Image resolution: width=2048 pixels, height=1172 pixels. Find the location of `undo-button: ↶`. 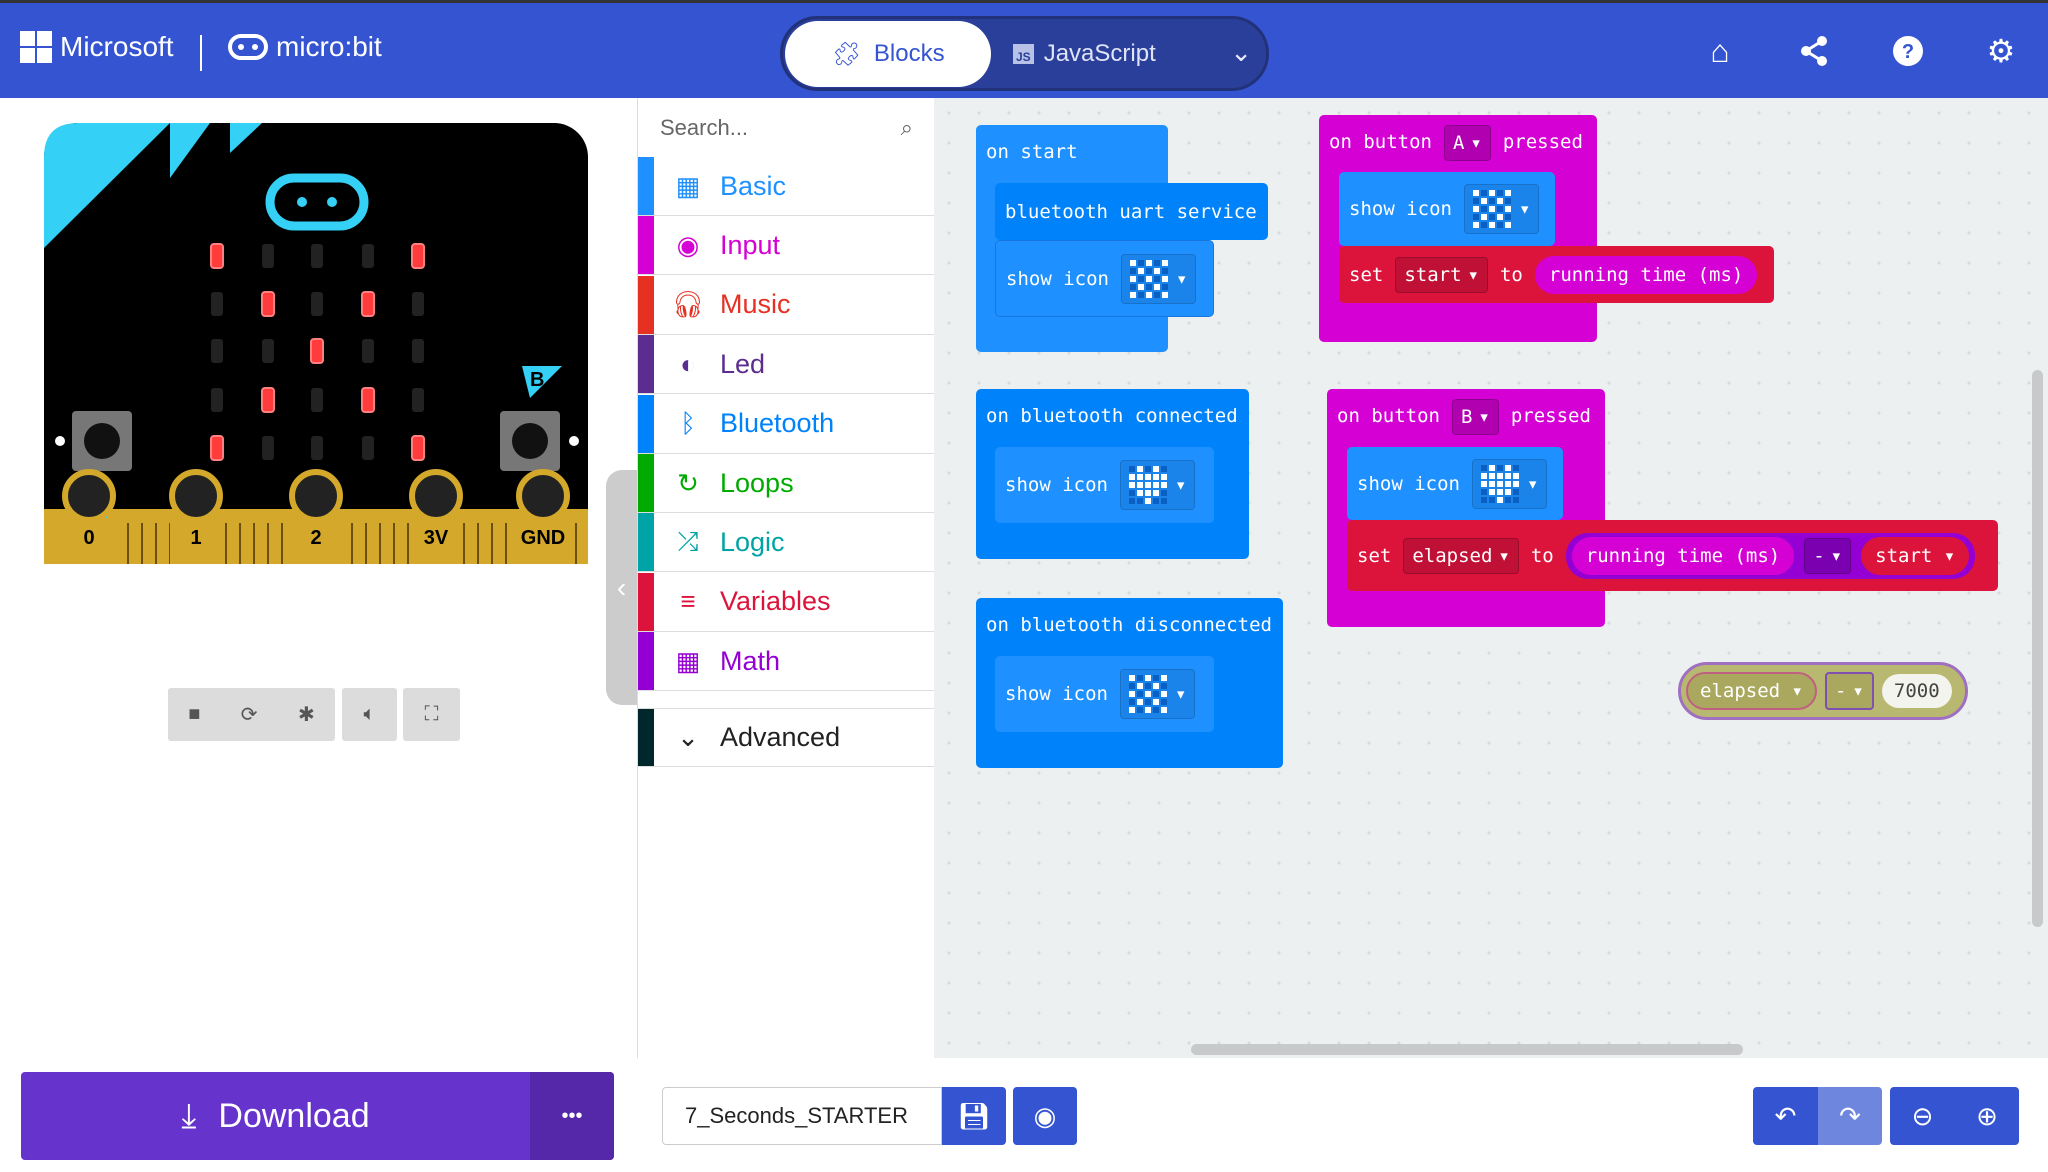

undo-button: ↶ is located at coordinates (1785, 1116).